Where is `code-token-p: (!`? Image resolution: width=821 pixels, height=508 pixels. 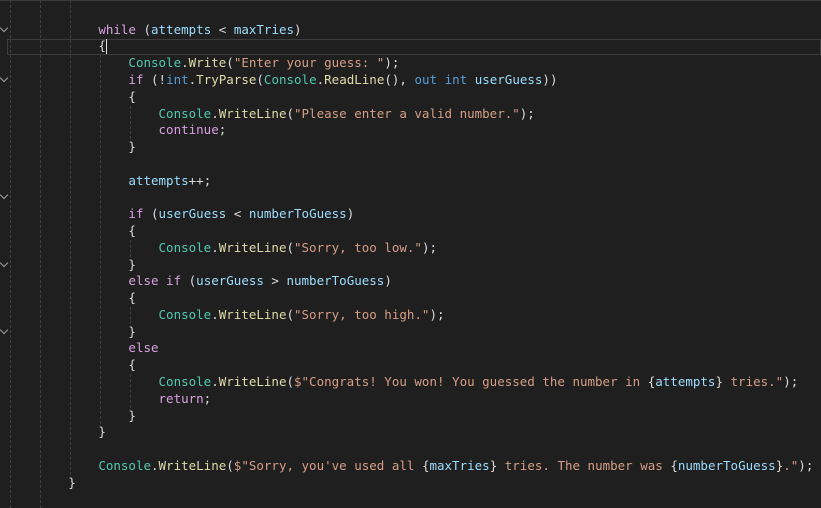
code-token-p: (! is located at coordinates (155, 79).